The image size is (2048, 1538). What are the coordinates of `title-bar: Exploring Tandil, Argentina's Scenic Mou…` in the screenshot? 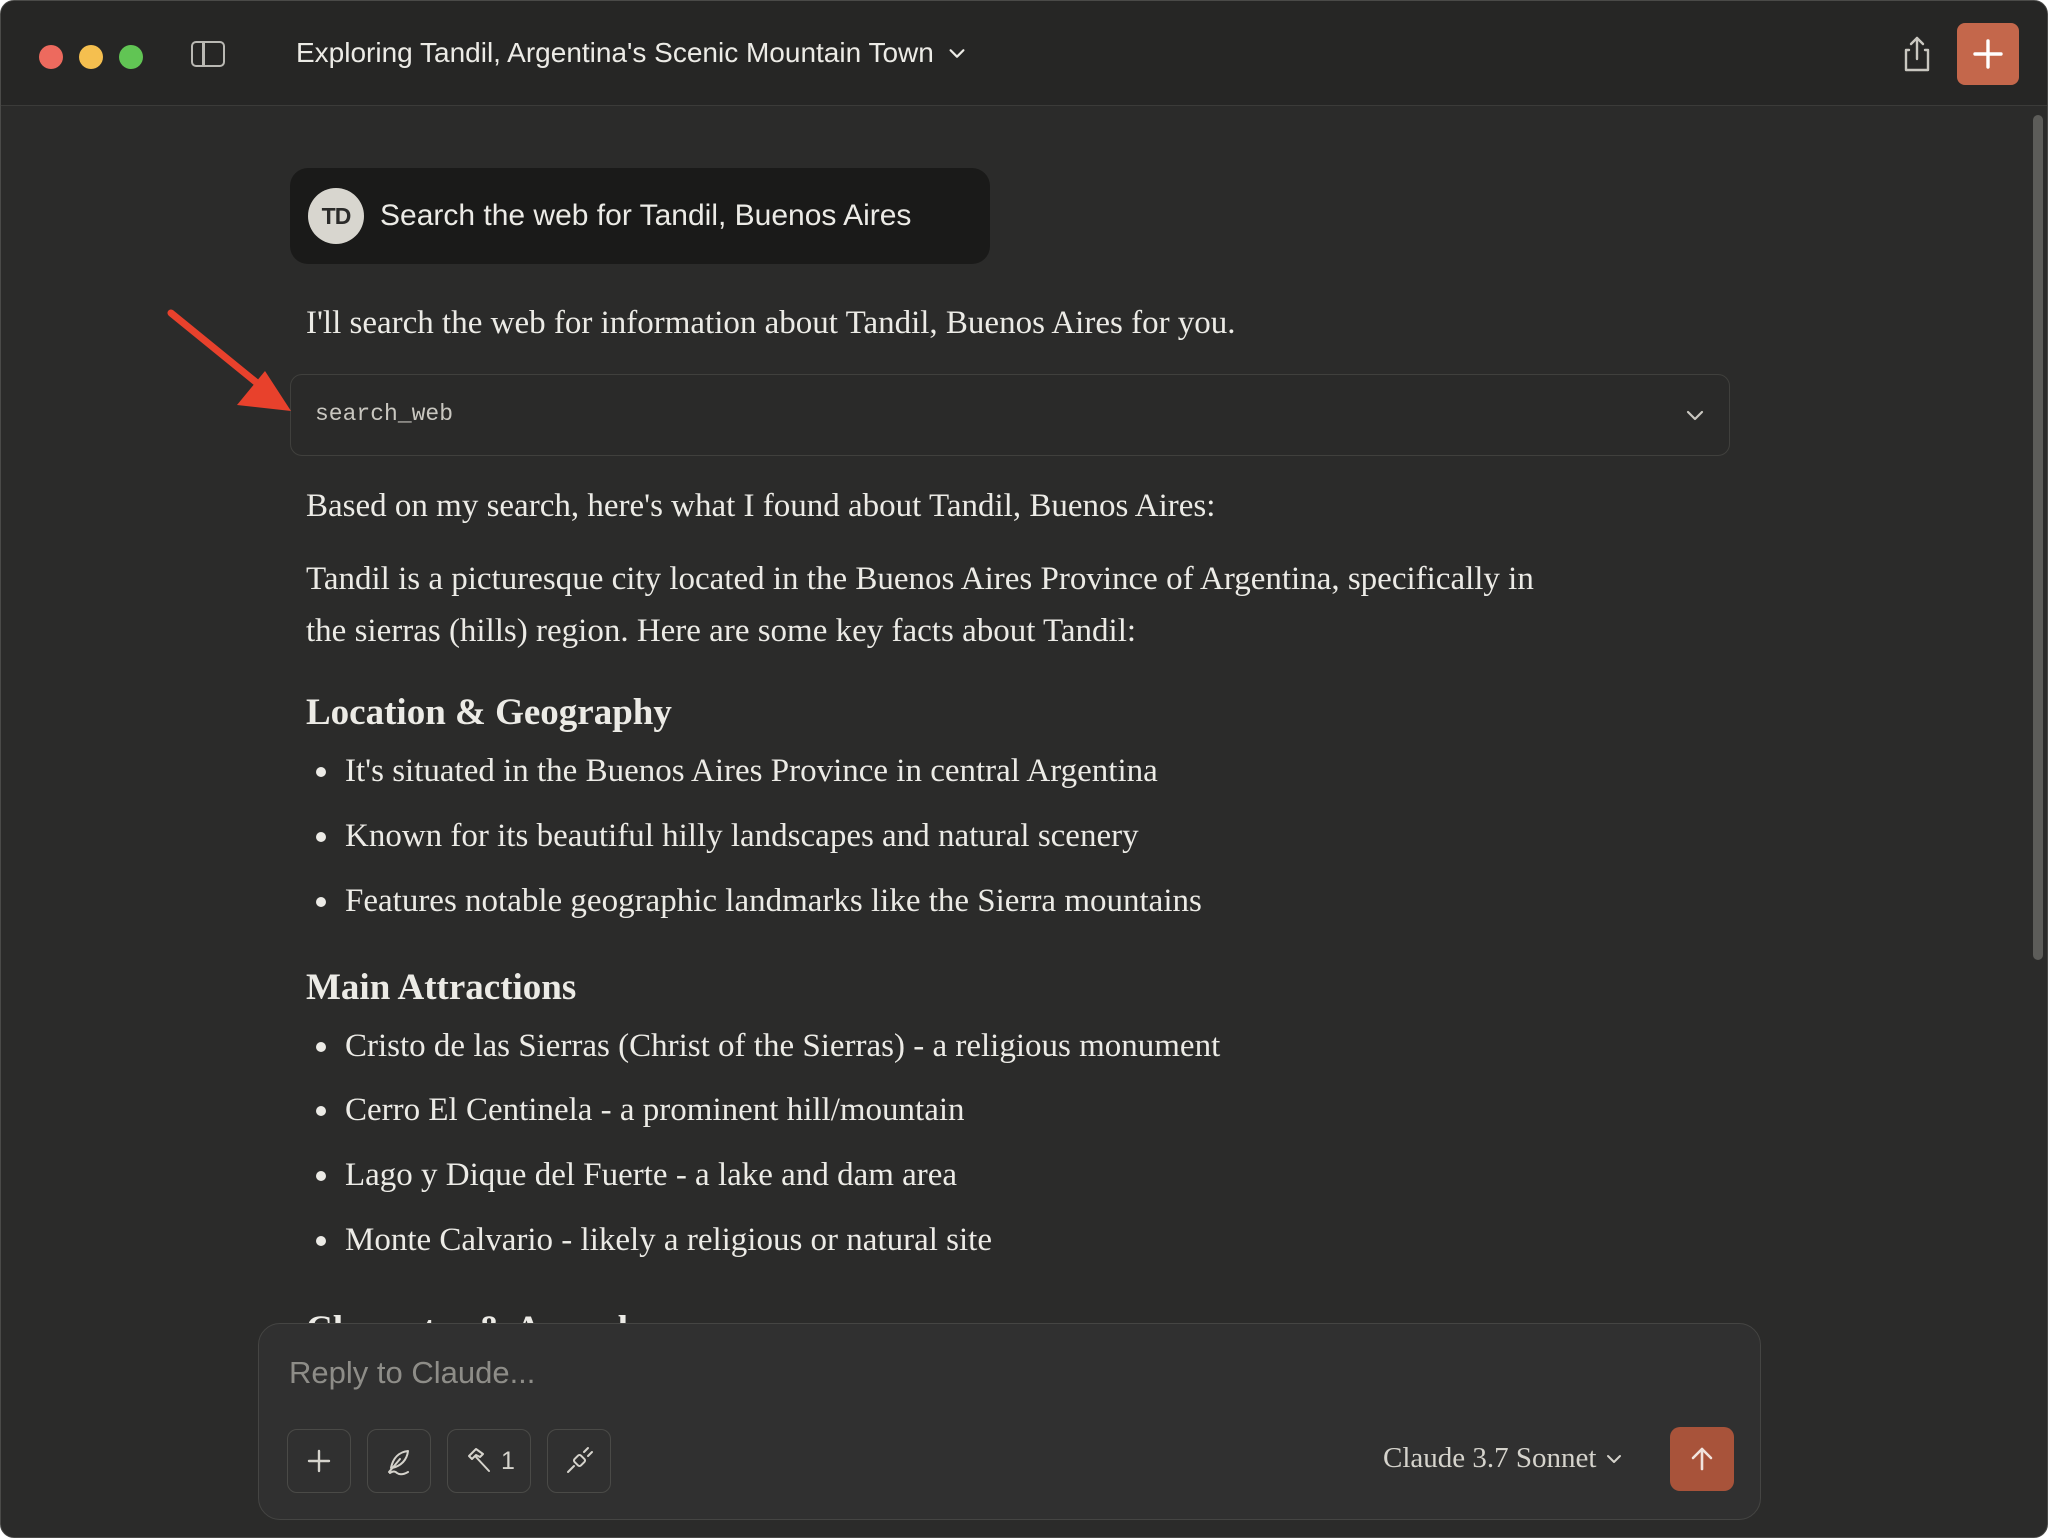 It's located at (1024, 53).